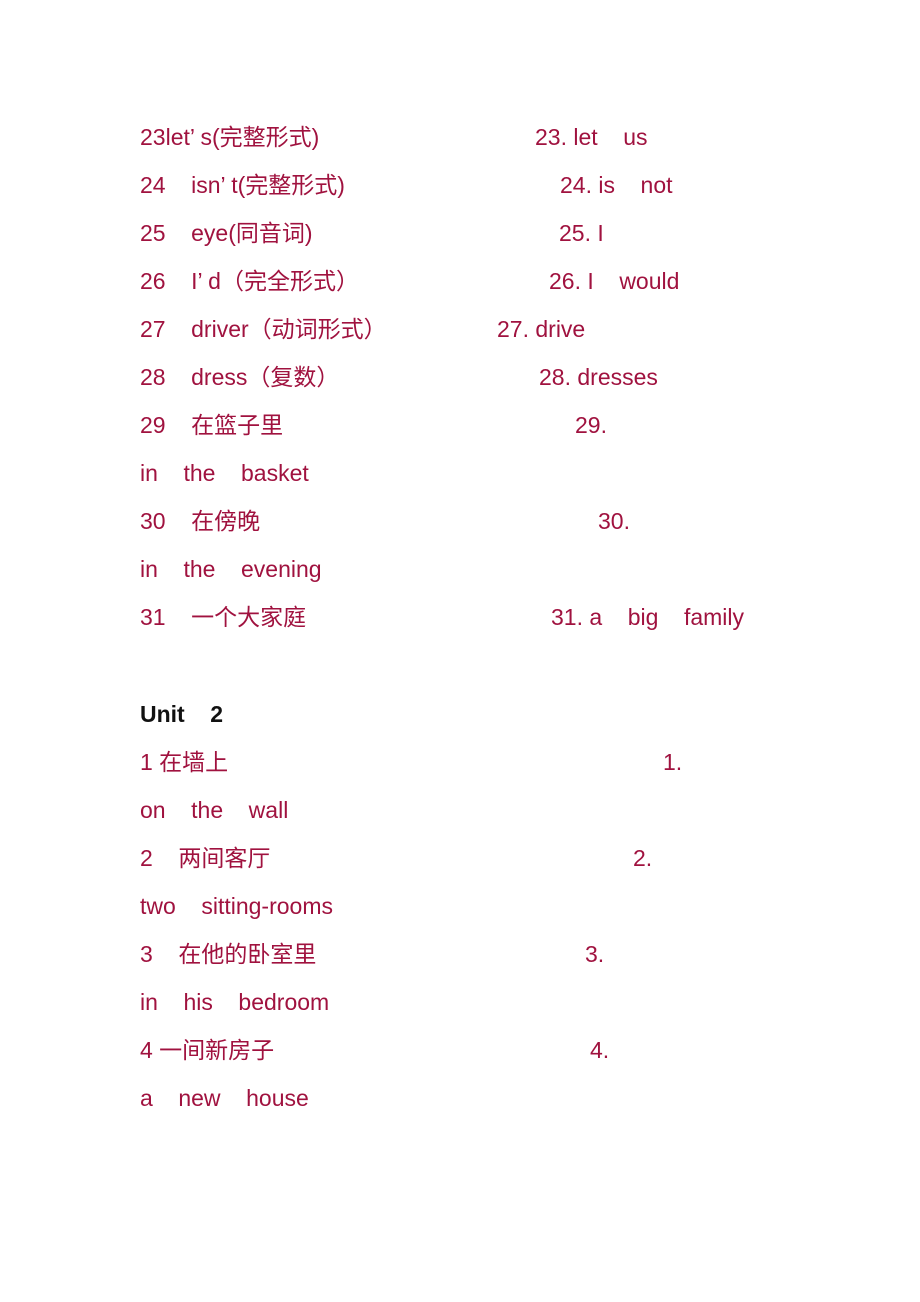 The image size is (920, 1302). Describe the element at coordinates (591, 425) in the screenshot. I see `item-29-answer: 29.` at that location.